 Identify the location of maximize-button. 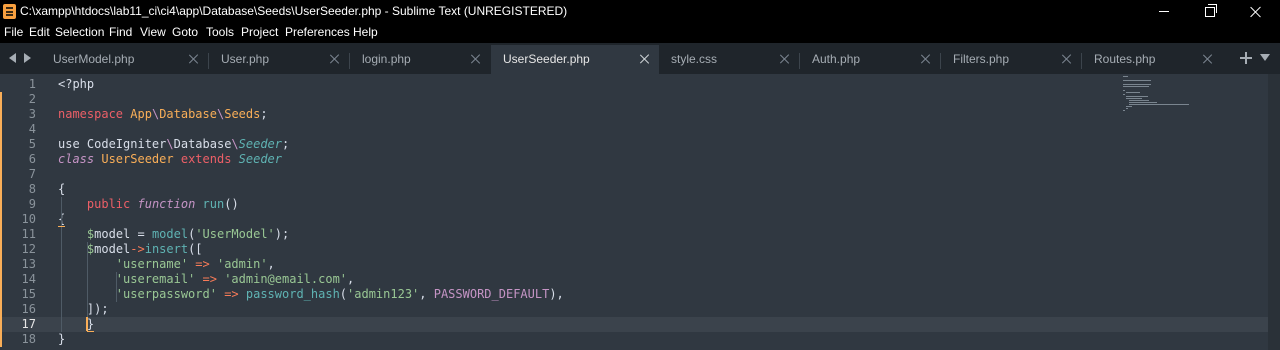
(1210, 11).